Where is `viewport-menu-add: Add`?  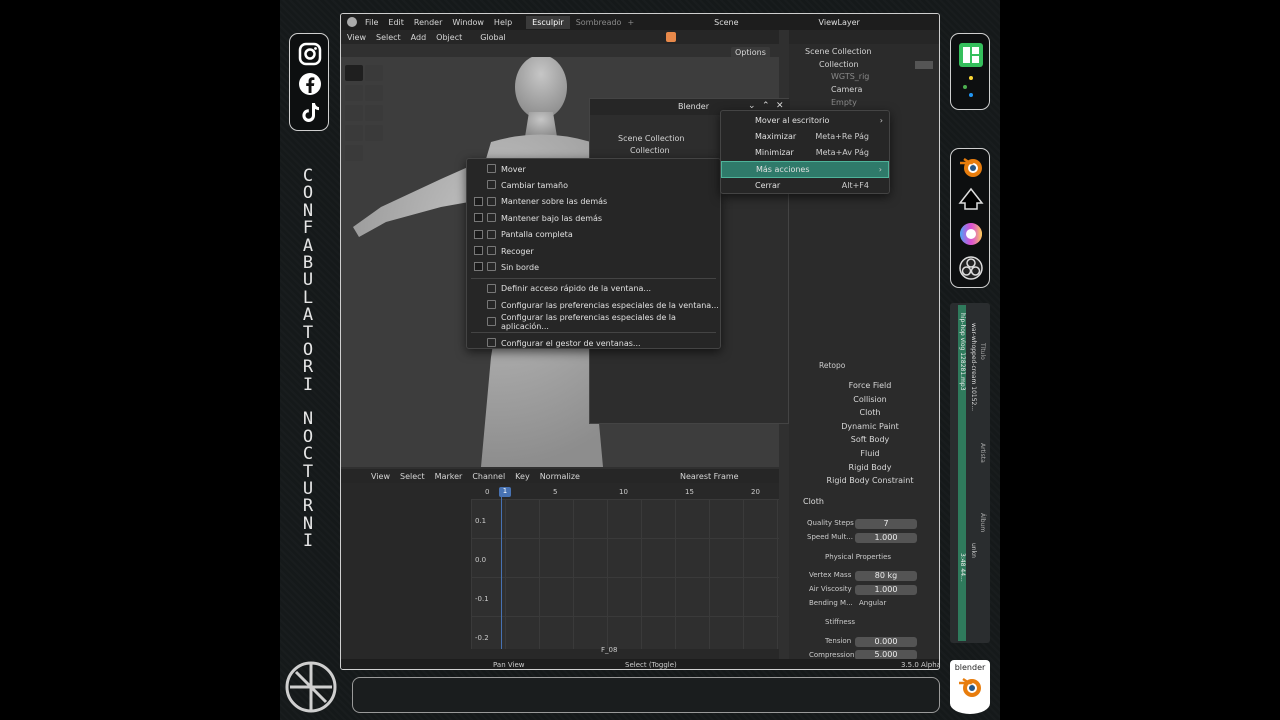 viewport-menu-add: Add is located at coordinates (419, 37).